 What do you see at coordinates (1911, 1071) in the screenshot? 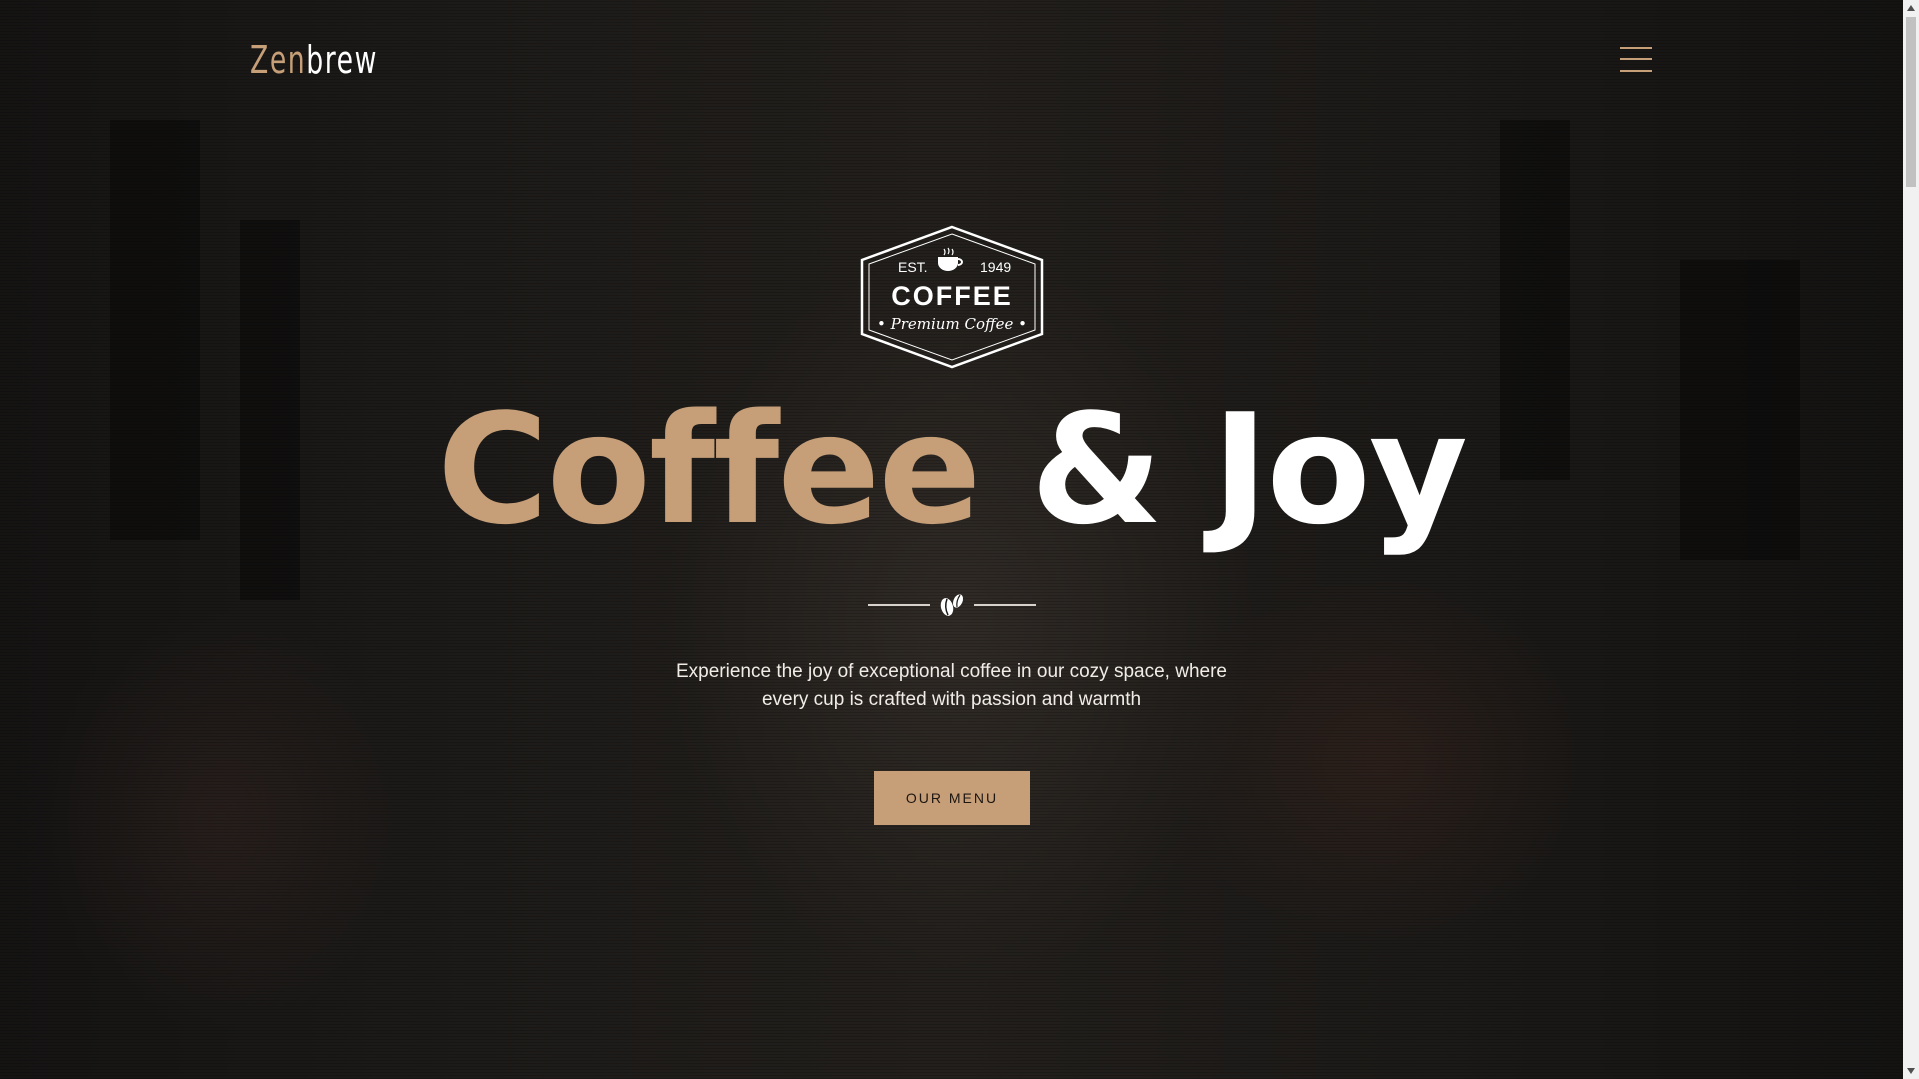
I see `scroll-down-arrow-icon` at bounding box center [1911, 1071].